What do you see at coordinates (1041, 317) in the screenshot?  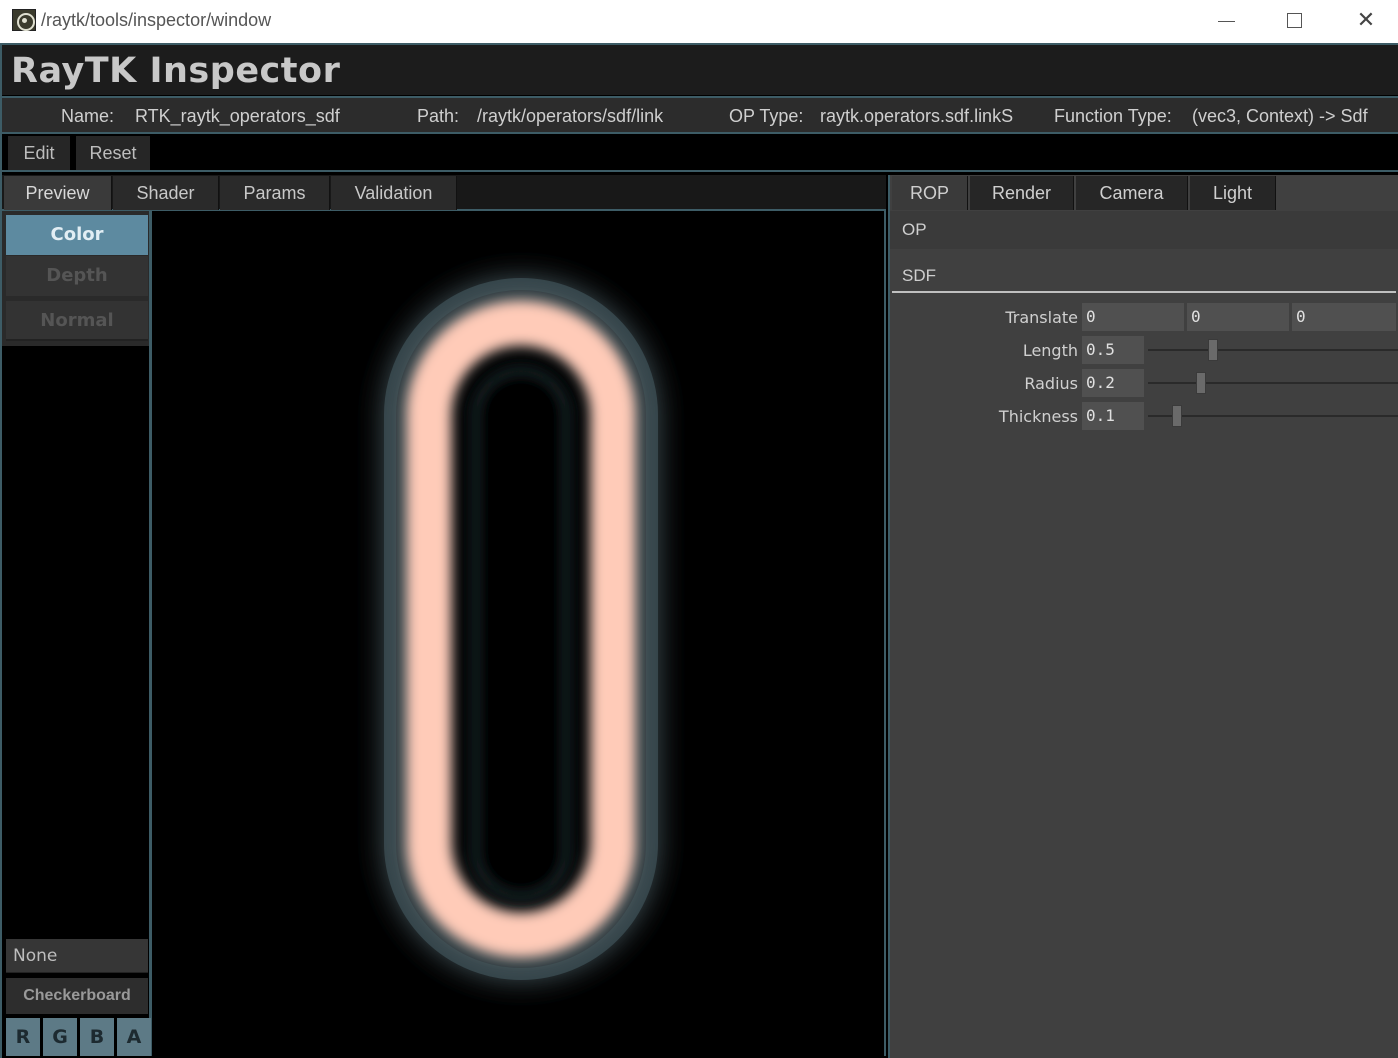 I see `translate-label: Translate` at bounding box center [1041, 317].